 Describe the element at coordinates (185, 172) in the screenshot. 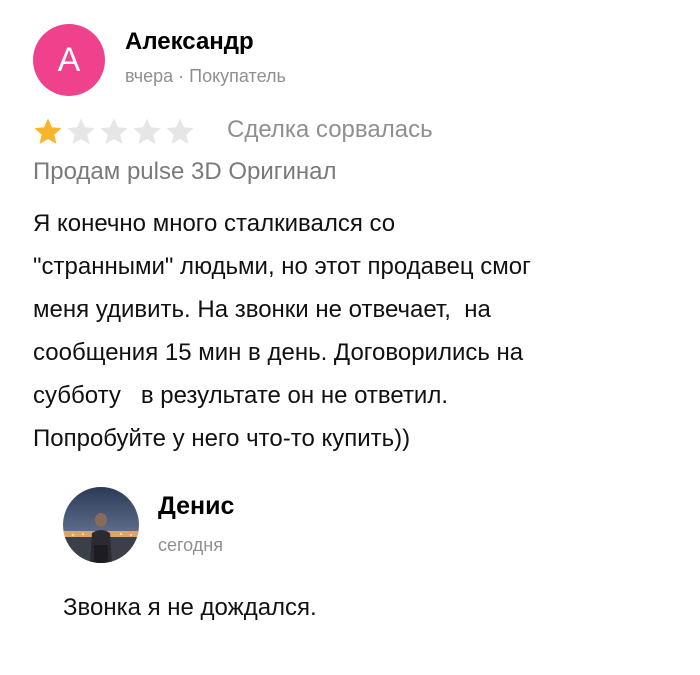

I see `product-title: Продам pulse 3D Оригинал` at that location.